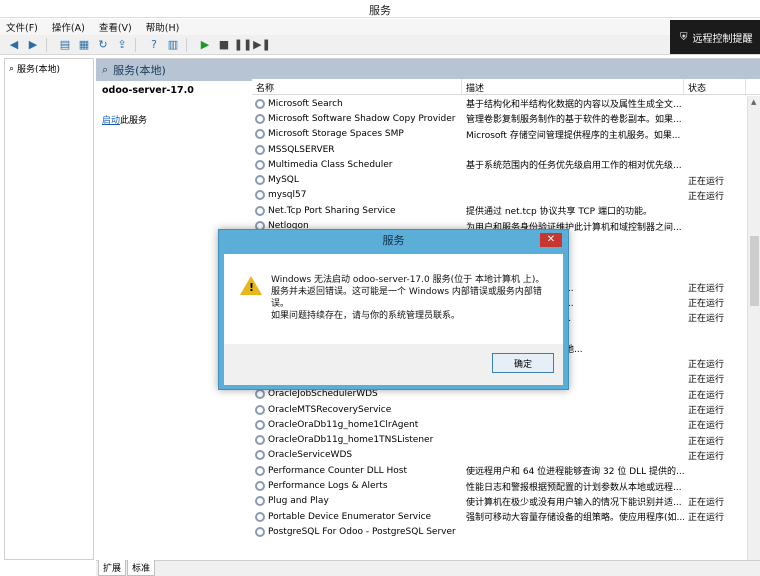  I want to click on remote-control-label: 远程控制提醒, so click(722, 39).